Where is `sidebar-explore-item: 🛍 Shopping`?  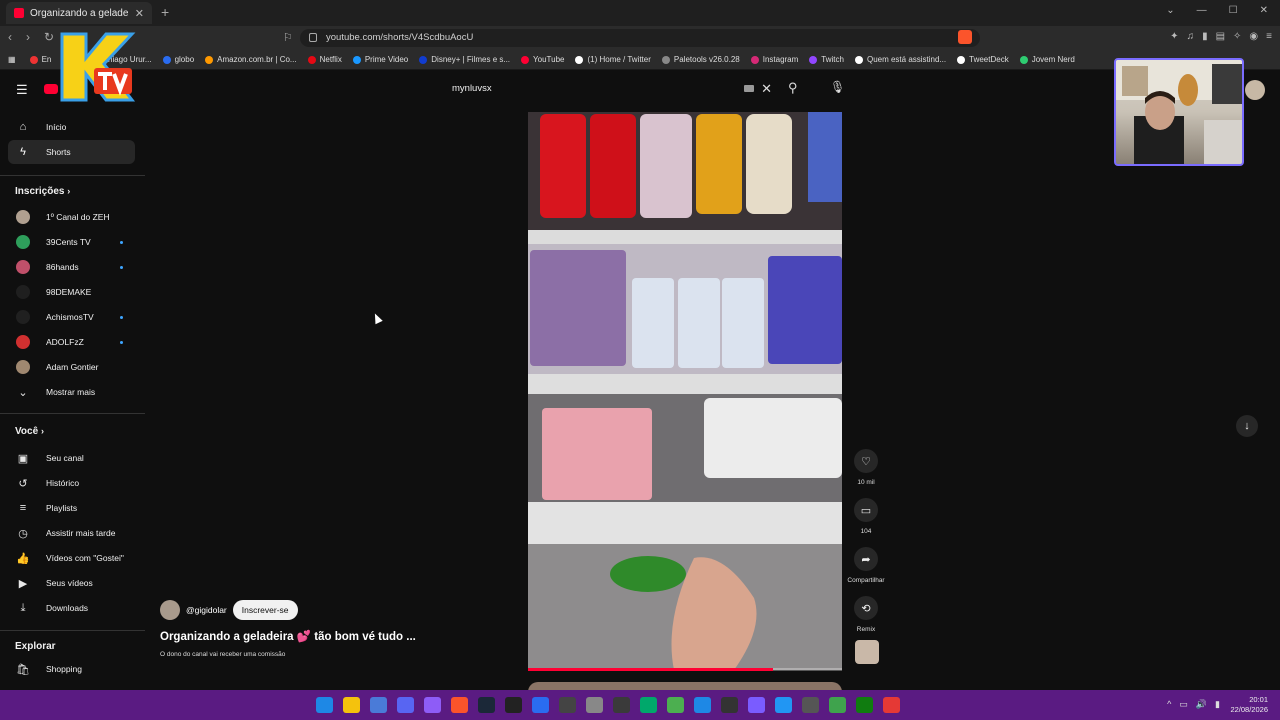 sidebar-explore-item: 🛍 Shopping is located at coordinates (71, 669).